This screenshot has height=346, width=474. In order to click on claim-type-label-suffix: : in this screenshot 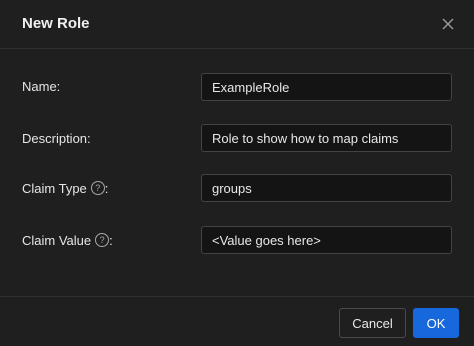, I will do `click(106, 188)`.